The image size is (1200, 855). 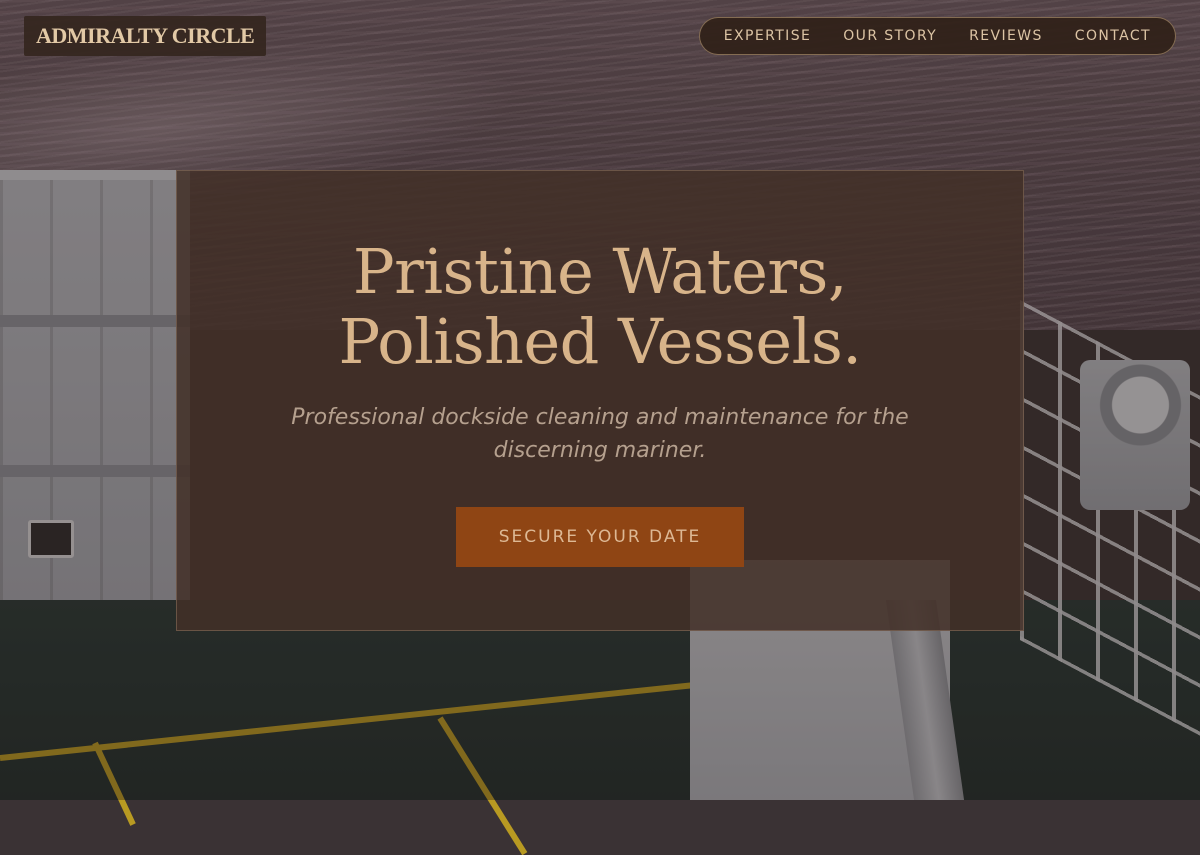 I want to click on brand-logo: ADMIRALTY CIRCLE, so click(x=145, y=36).